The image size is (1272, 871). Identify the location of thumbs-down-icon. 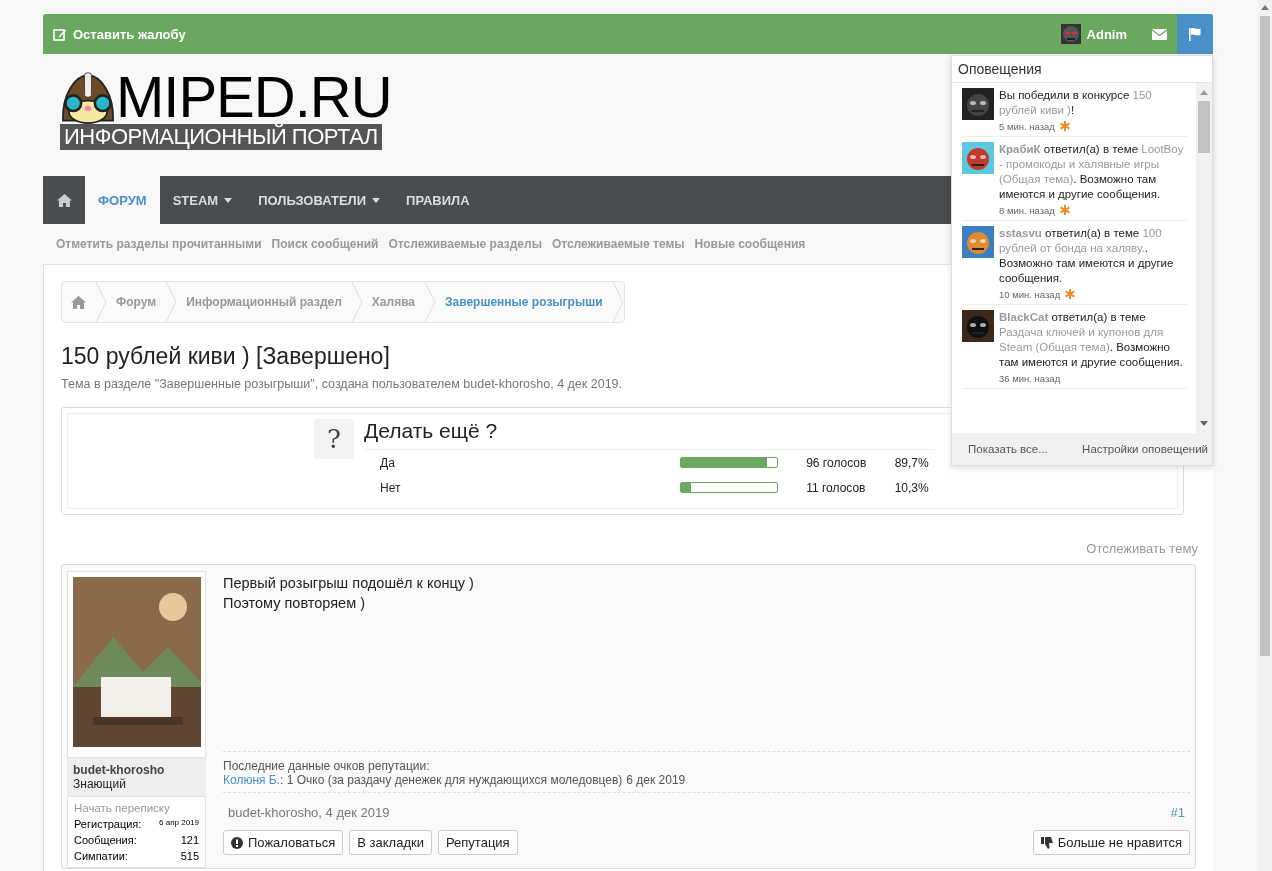
(1046, 842).